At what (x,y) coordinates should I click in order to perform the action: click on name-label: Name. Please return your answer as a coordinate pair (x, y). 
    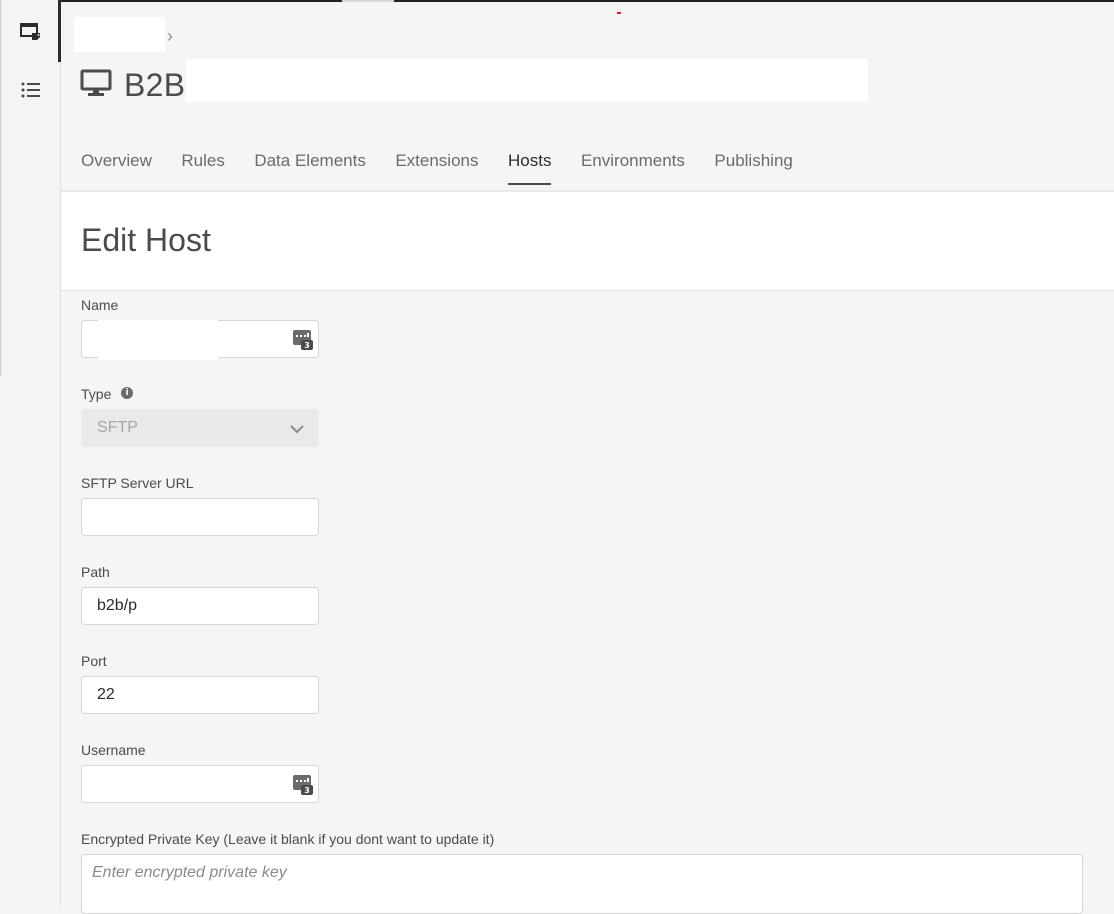
    Looking at the image, I should click on (100, 305).